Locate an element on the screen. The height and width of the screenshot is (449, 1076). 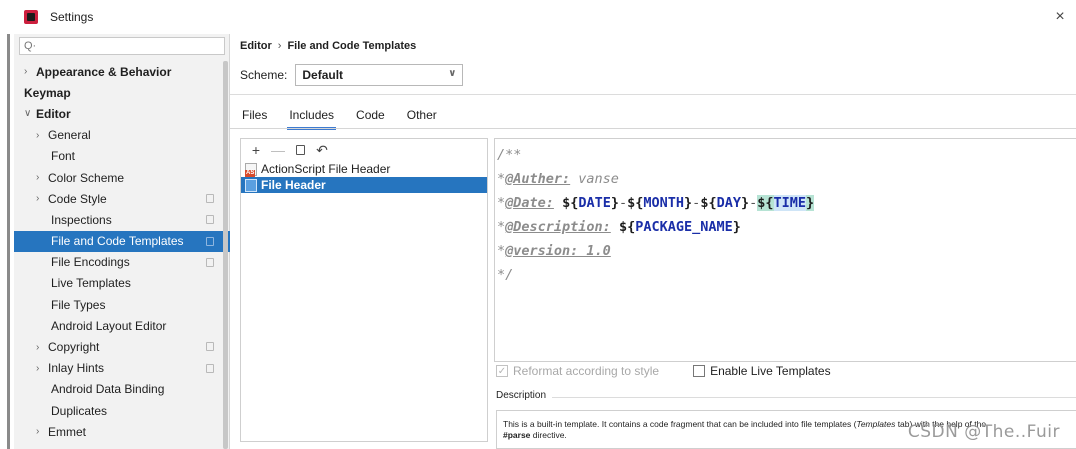
scheme-label: Scheme: is located at coordinates (264, 75).